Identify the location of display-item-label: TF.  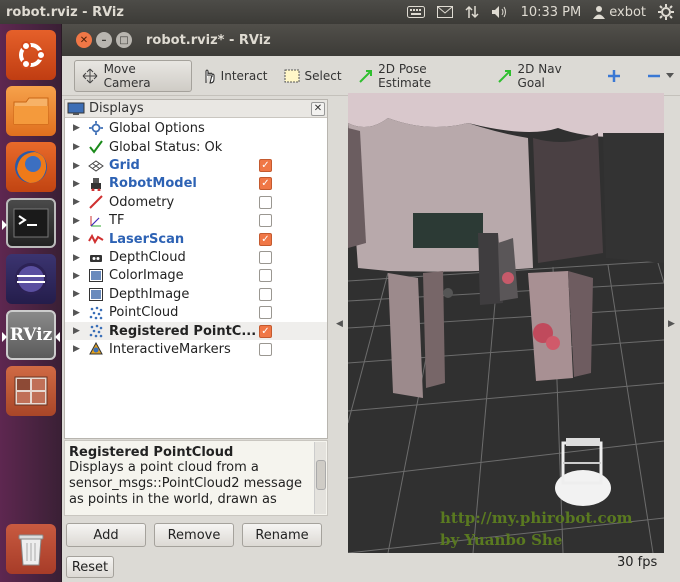
(117, 221).